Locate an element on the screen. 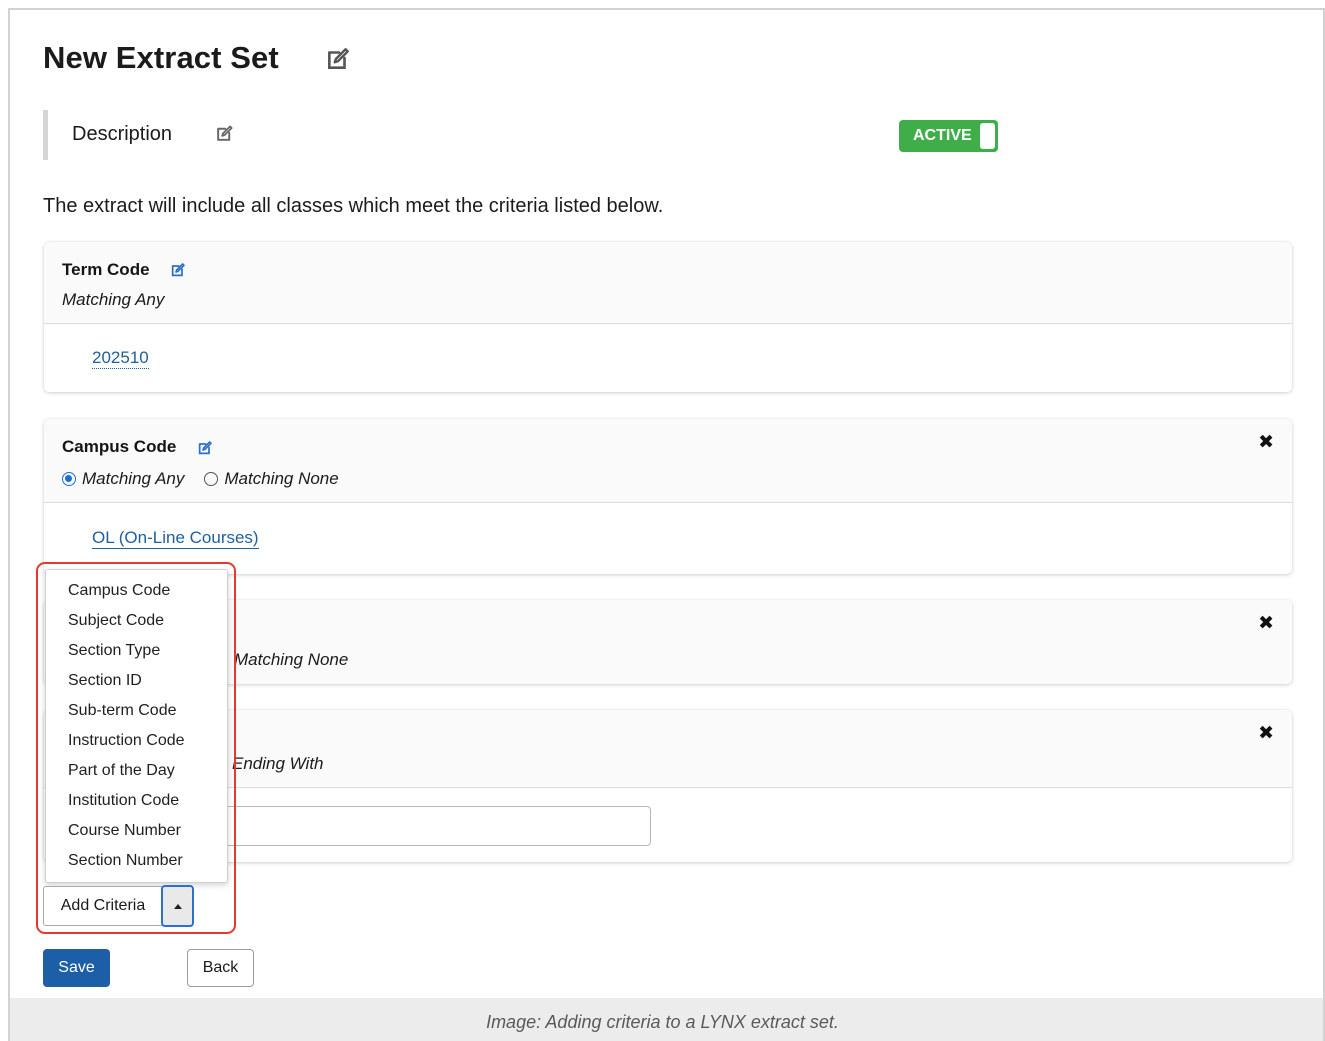 This screenshot has height=1041, width=1325. match-radio-group: Matching Any Matching None is located at coordinates (200, 479).